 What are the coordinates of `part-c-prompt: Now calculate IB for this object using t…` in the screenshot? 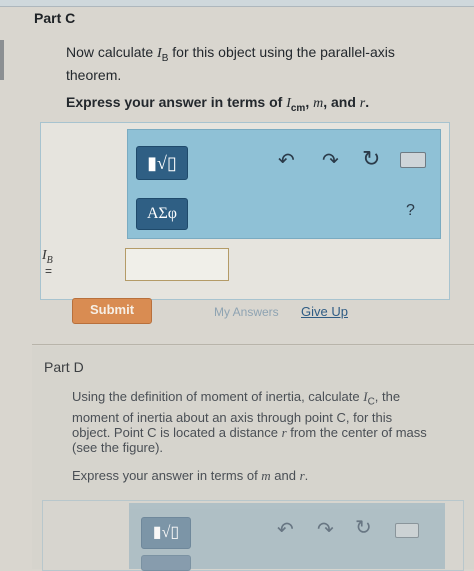 It's located at (256, 64).